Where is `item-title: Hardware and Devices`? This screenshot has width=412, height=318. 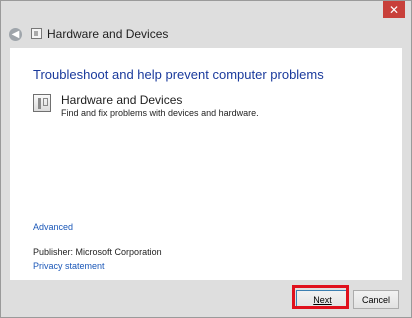
item-title: Hardware and Devices is located at coordinates (122, 100).